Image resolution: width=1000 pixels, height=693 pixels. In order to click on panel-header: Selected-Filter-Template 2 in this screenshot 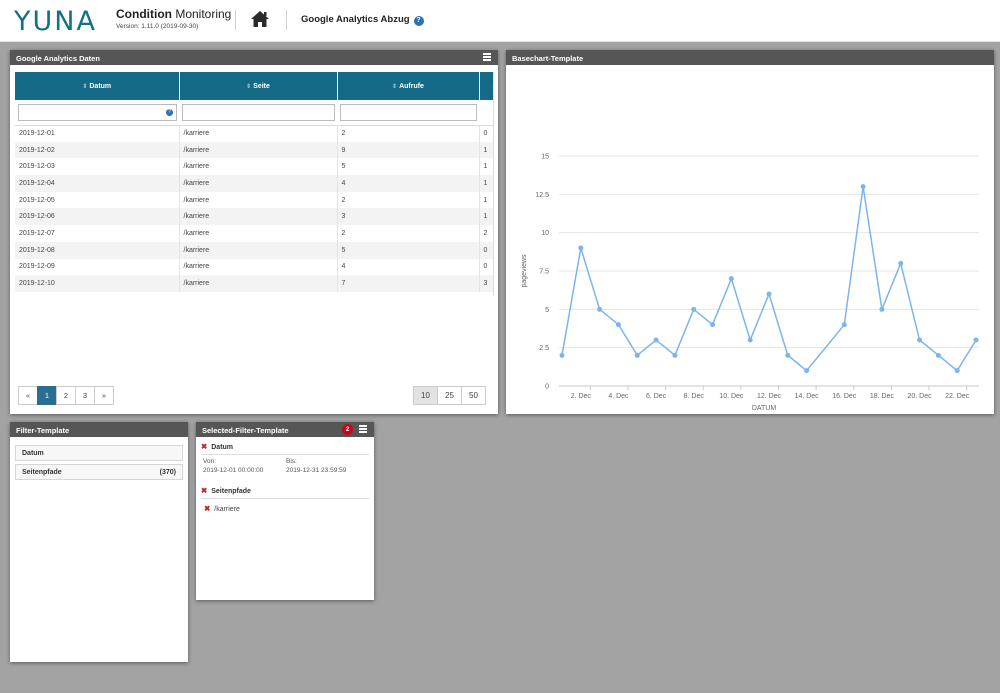, I will do `click(285, 429)`.